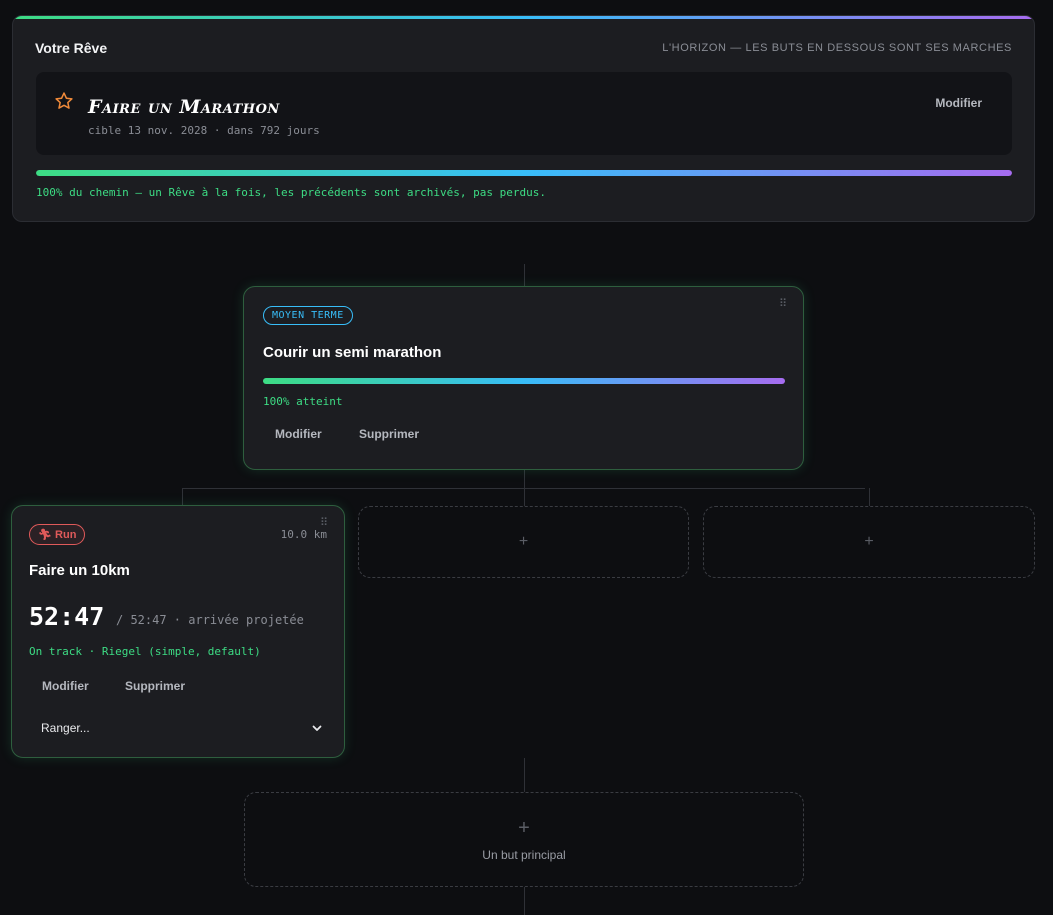 The image size is (1053, 915). What do you see at coordinates (303, 401) in the screenshot?
I see `mid-term-progress-note: 100% atteint` at bounding box center [303, 401].